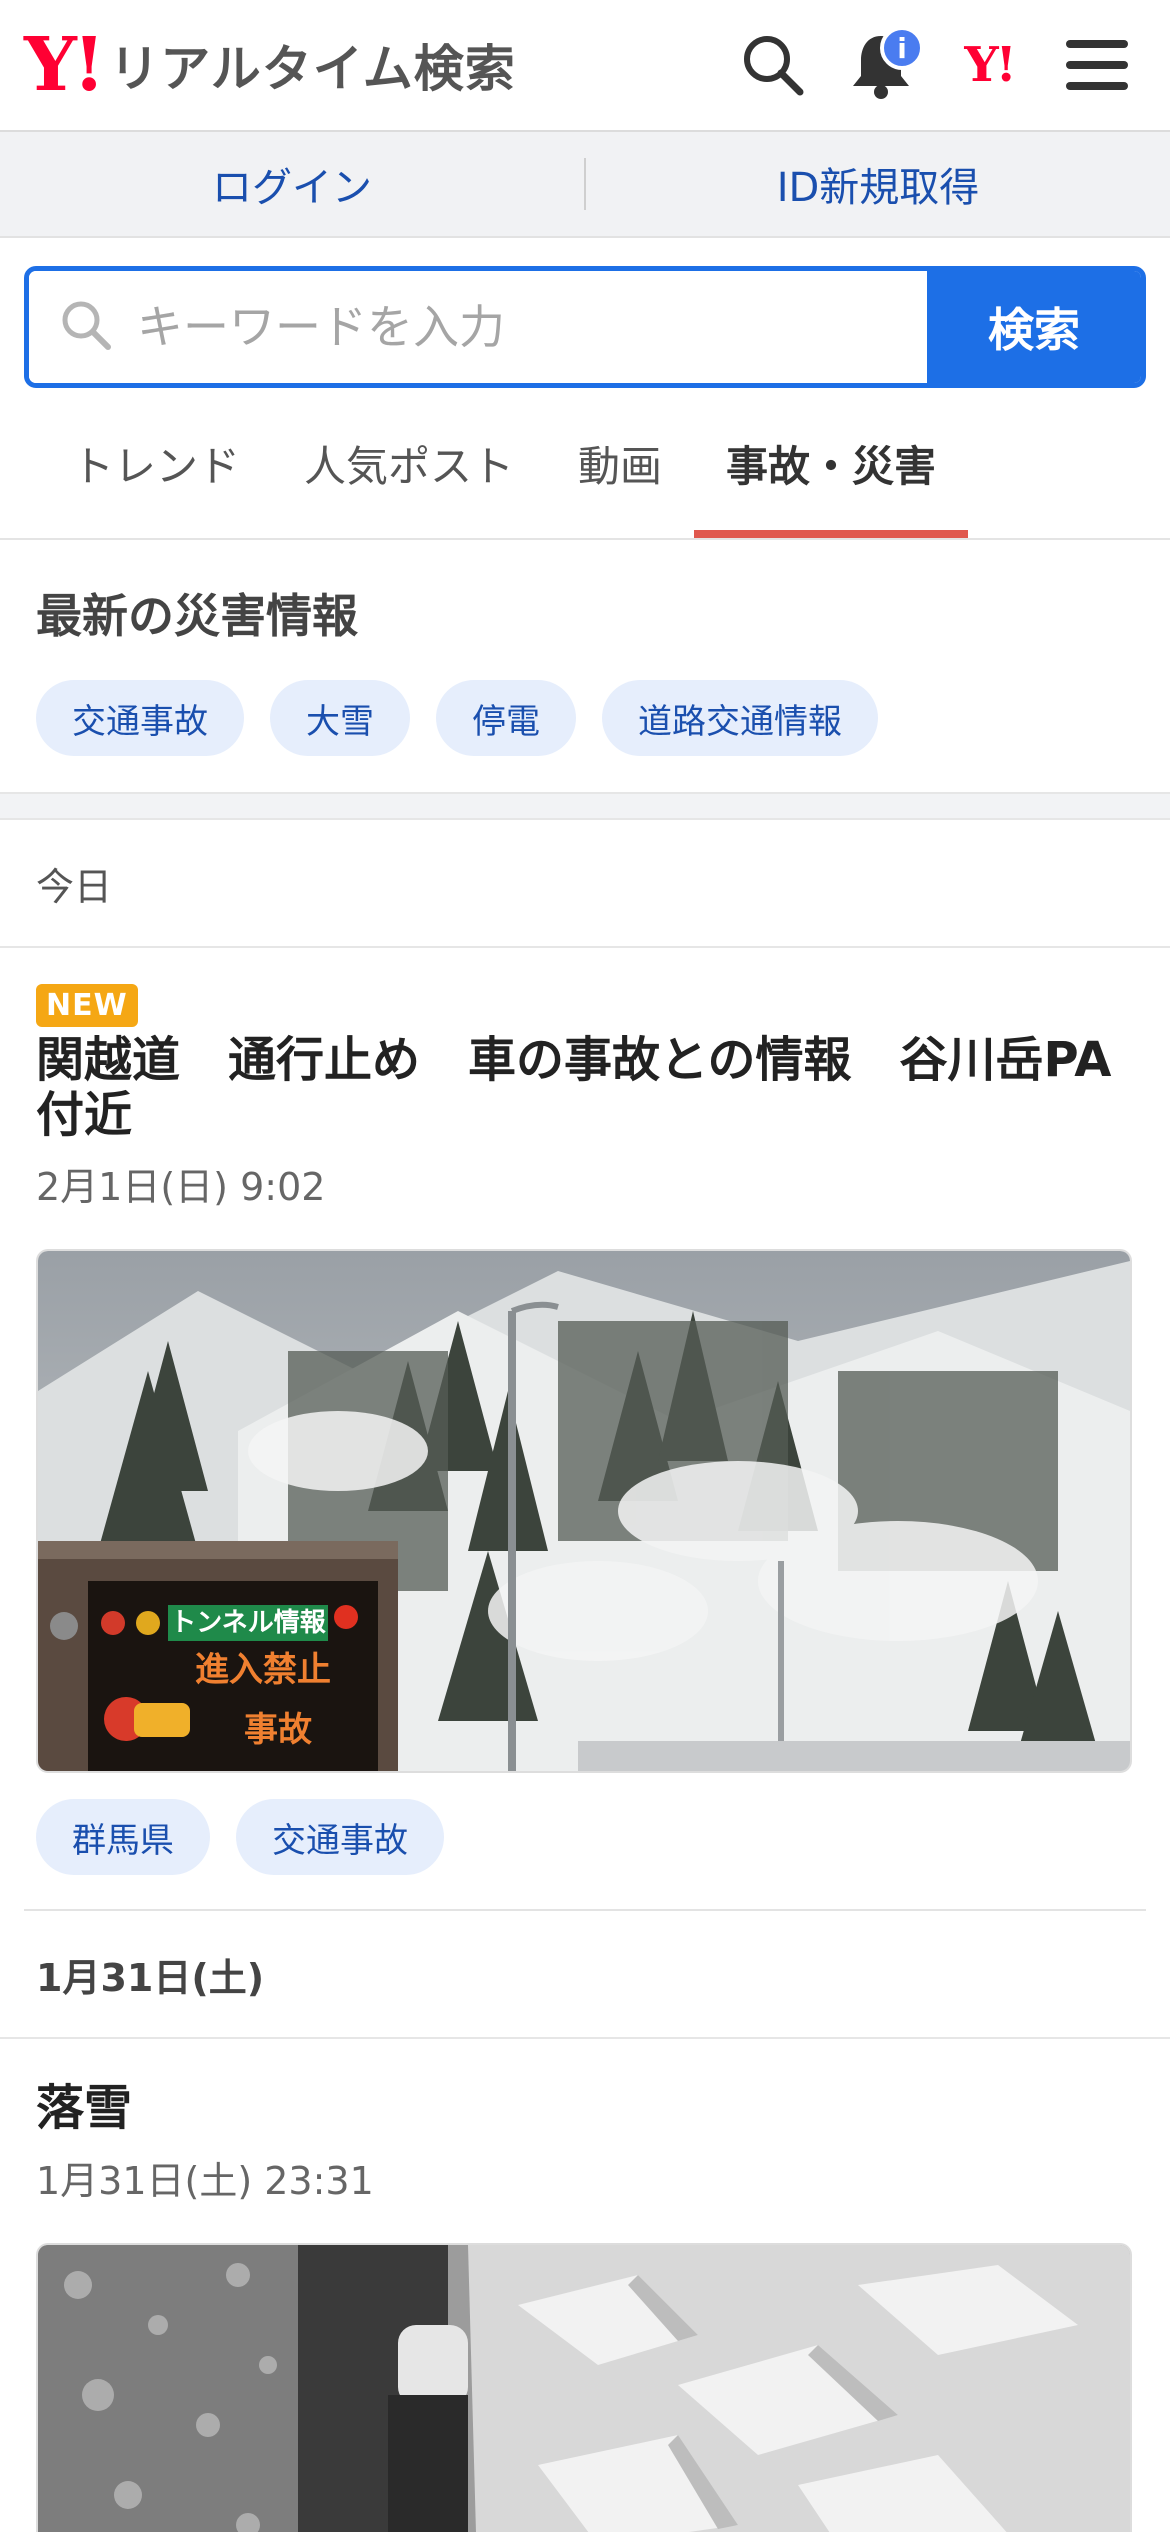 Image resolution: width=1170 pixels, height=2532 pixels. I want to click on yahoo-realtime-logo: Y! リアルタイム検索, so click(270, 65).